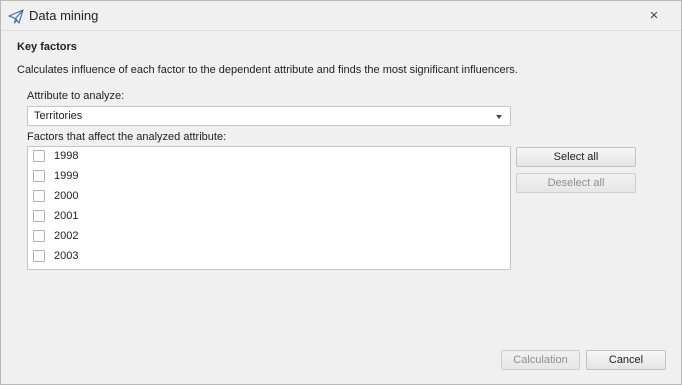  Describe the element at coordinates (66, 236) in the screenshot. I see `factor-label: 2002` at that location.